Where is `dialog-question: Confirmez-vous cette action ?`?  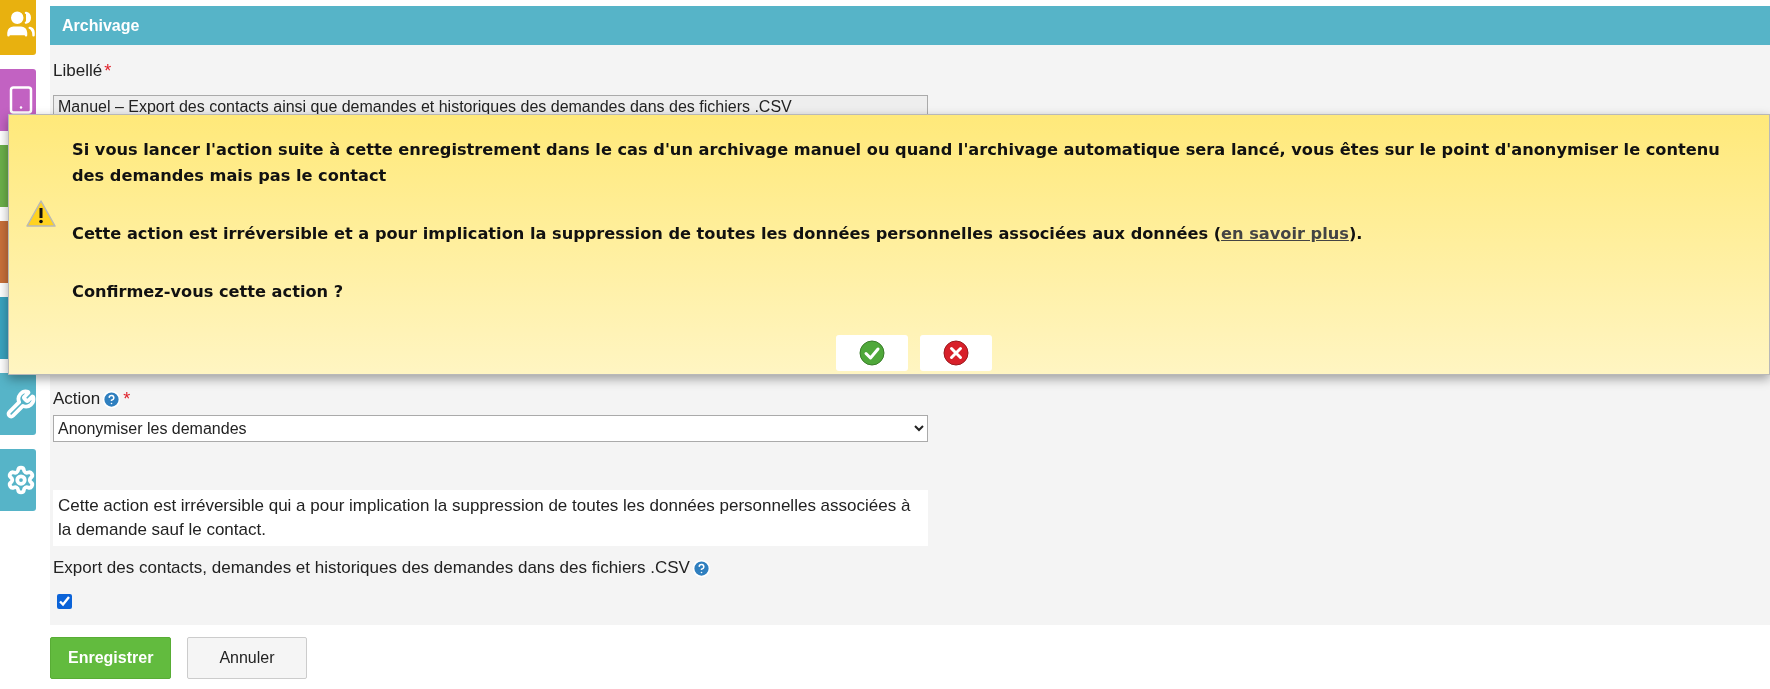
dialog-question: Confirmez-vous cette action ? is located at coordinates (208, 292).